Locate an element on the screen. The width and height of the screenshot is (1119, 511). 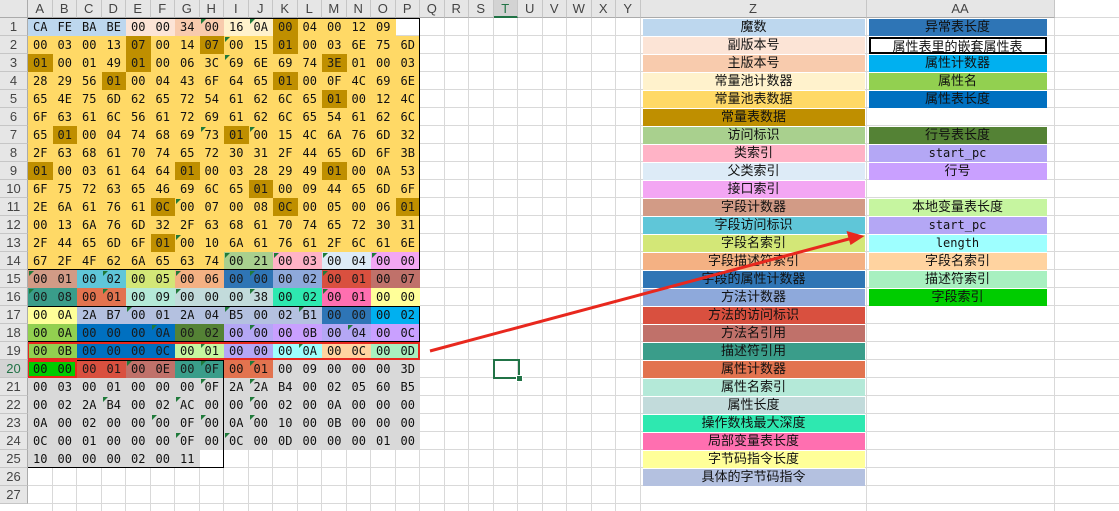
column-header-x: X is located at coordinates (603, 9).